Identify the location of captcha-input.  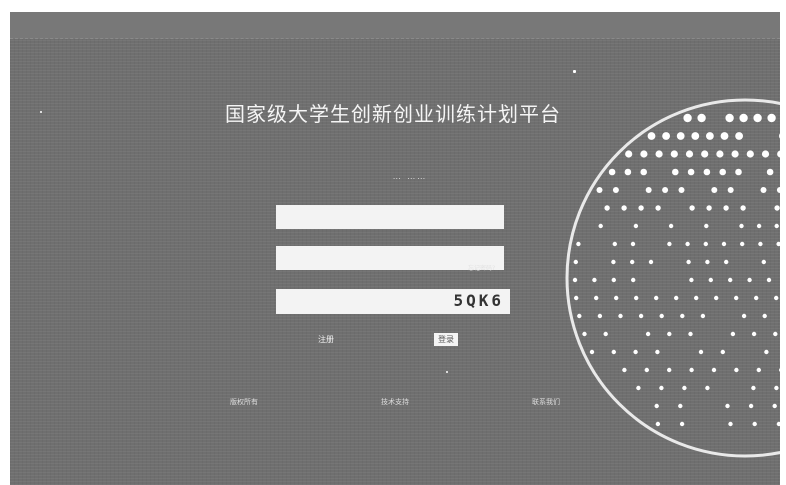
(356, 301).